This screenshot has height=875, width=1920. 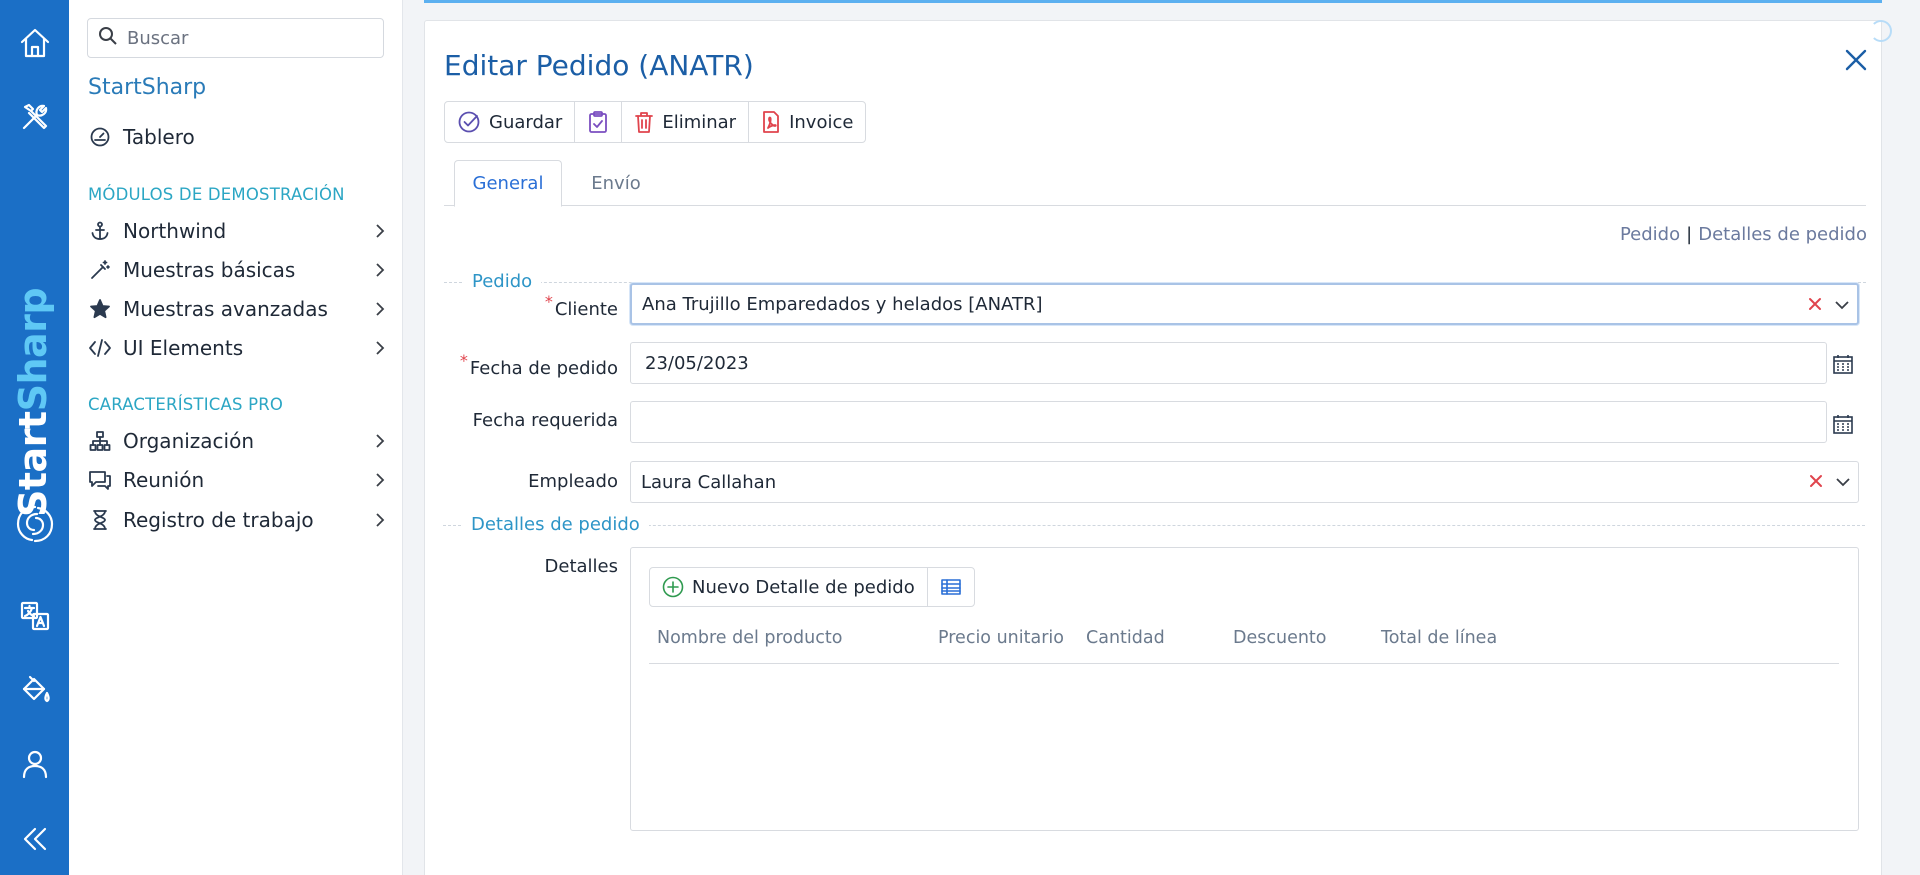 What do you see at coordinates (1228, 363) in the screenshot?
I see `order-date-input: 23/05/2023` at bounding box center [1228, 363].